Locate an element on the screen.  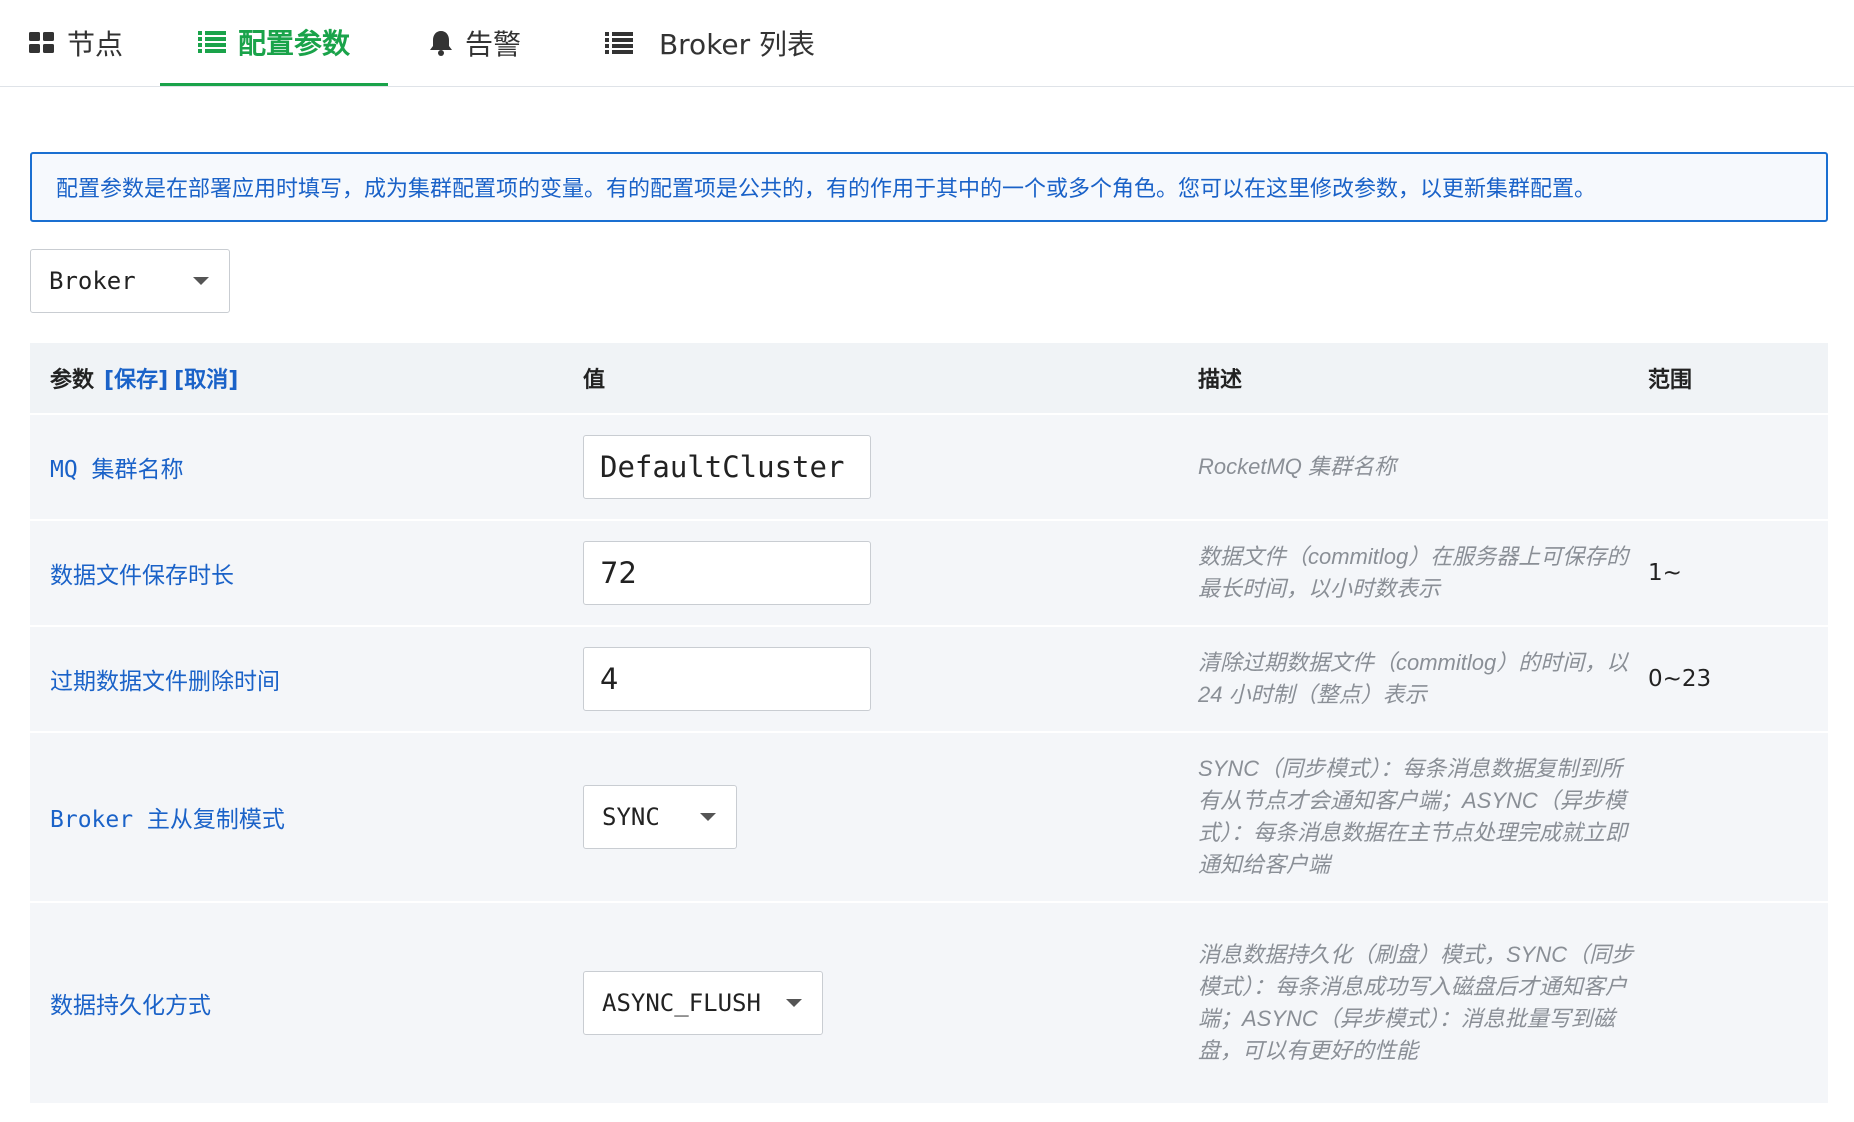
flush-mode-value: ASYNC_FLUSH is located at coordinates (681, 1003).